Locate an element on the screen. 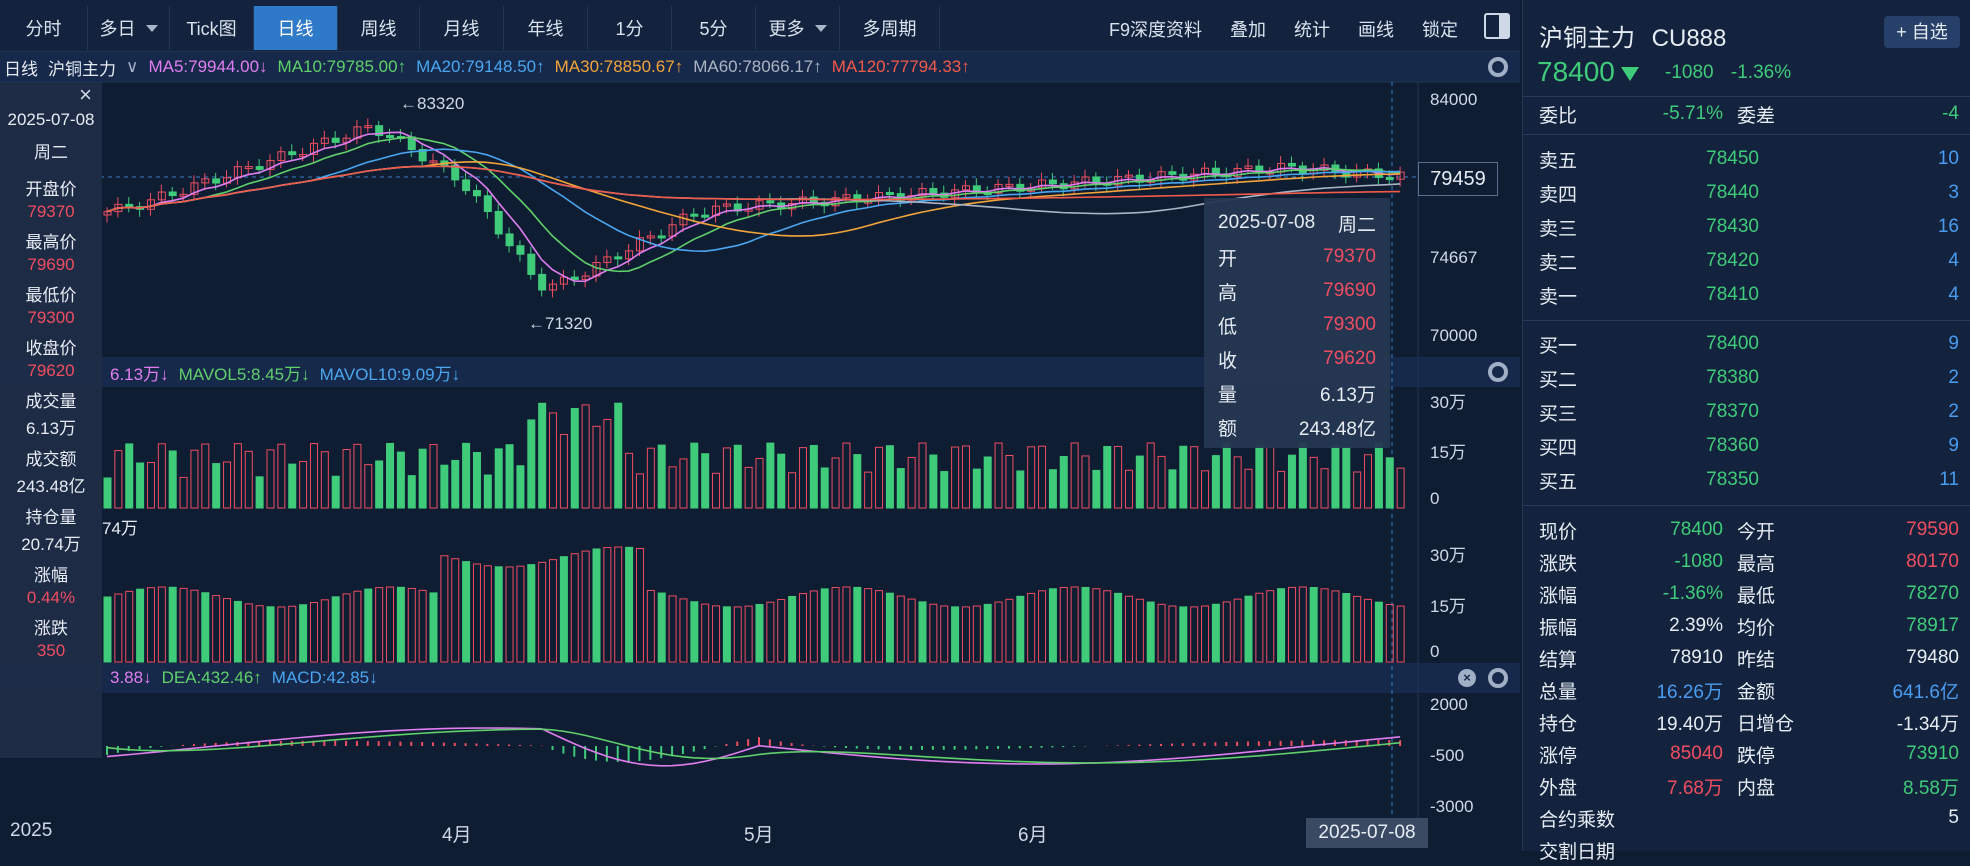 The width and height of the screenshot is (1970, 866). stat-v2: 78270 is located at coordinates (1888, 594).